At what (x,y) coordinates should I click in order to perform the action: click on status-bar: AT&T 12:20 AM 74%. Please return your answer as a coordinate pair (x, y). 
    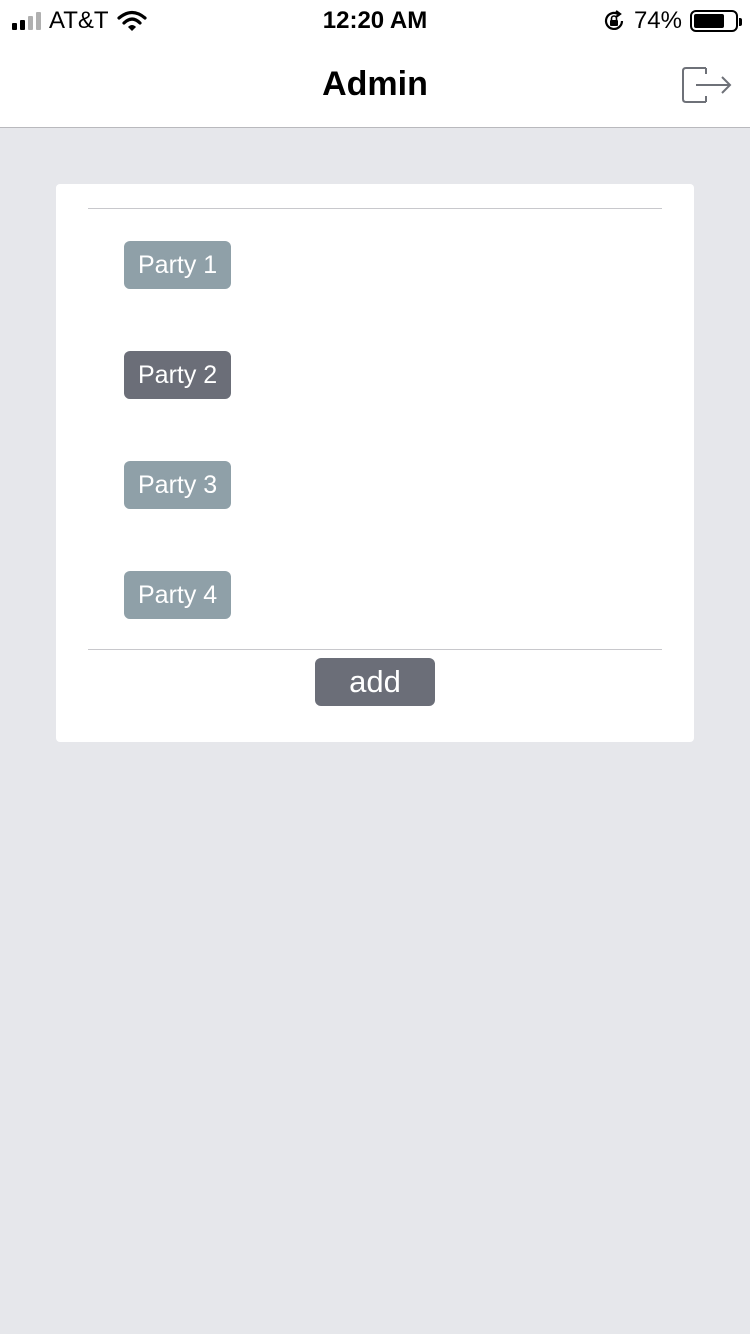
    Looking at the image, I should click on (375, 21).